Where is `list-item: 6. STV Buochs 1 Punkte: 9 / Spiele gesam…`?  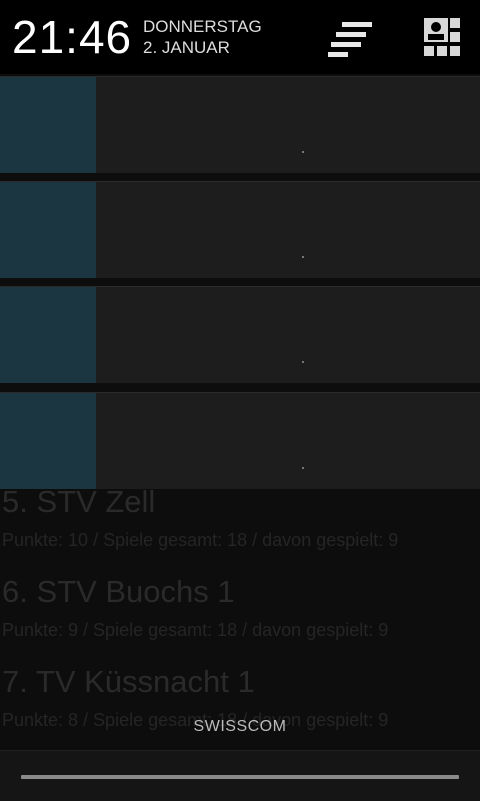 list-item: 6. STV Buochs 1 Punkte: 9 / Spiele gesam… is located at coordinates (195, 607).